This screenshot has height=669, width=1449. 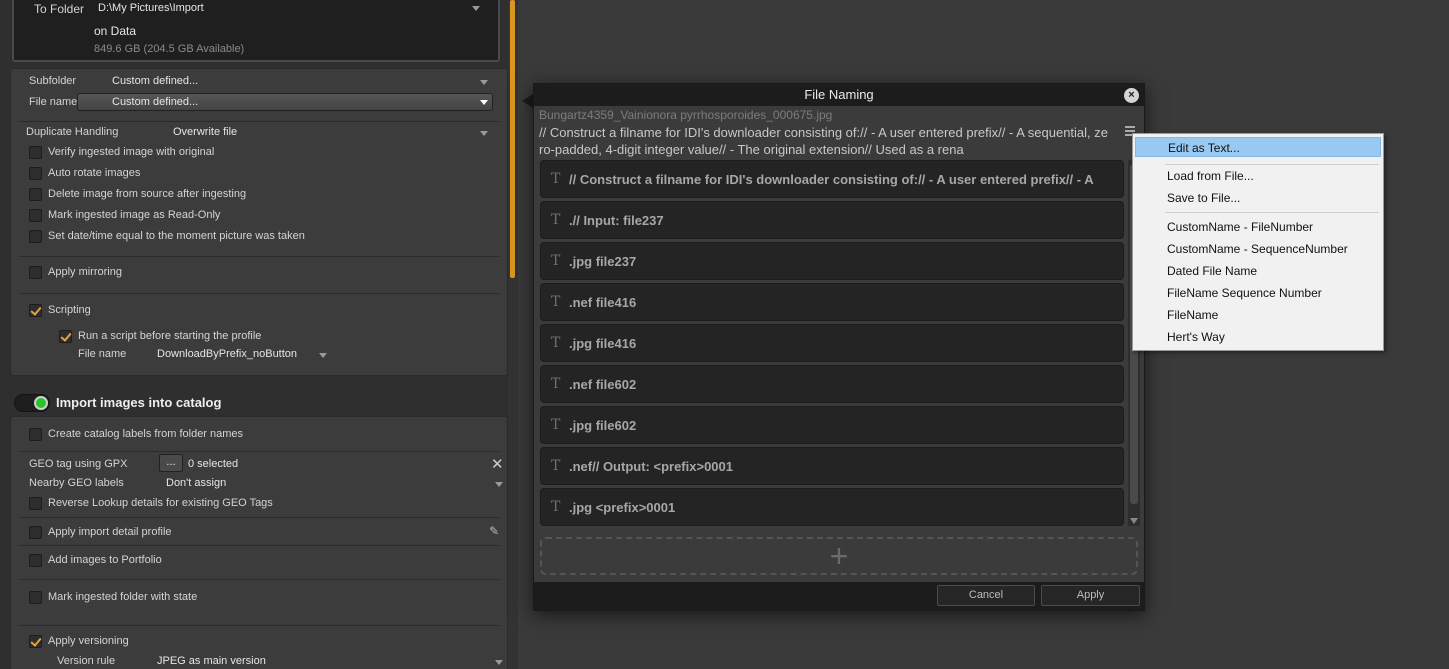 I want to click on token-item: T .jpg file237, so click(x=832, y=261).